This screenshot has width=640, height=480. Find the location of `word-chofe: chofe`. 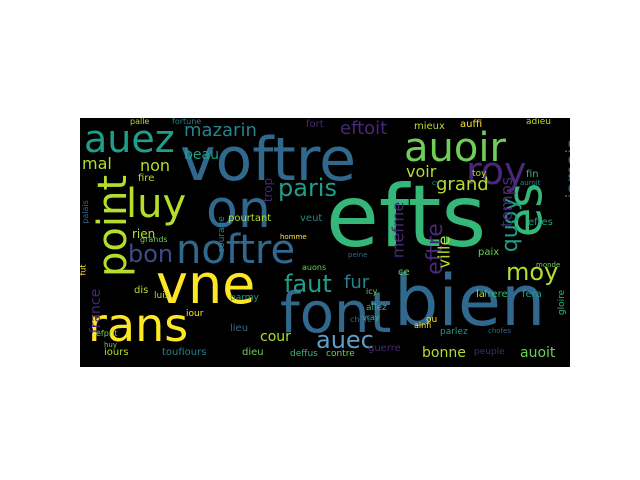

word-chofe: chofe is located at coordinates (361, 319).